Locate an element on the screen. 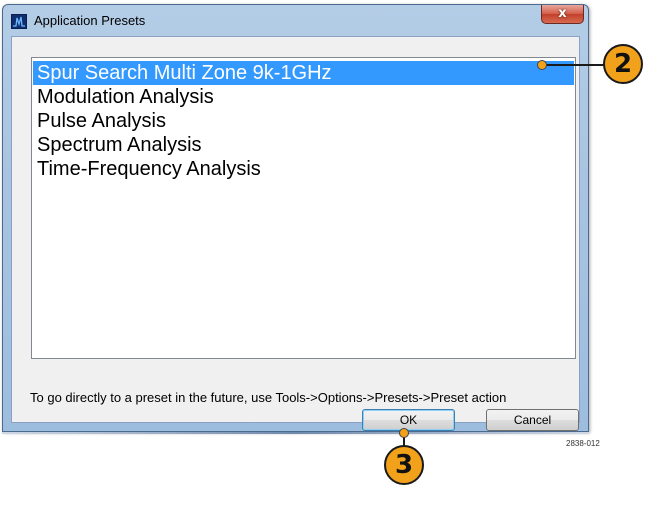 The width and height of the screenshot is (650, 523). preset-item-pulse-analysis: Pulse Analysis is located at coordinates (303, 121).